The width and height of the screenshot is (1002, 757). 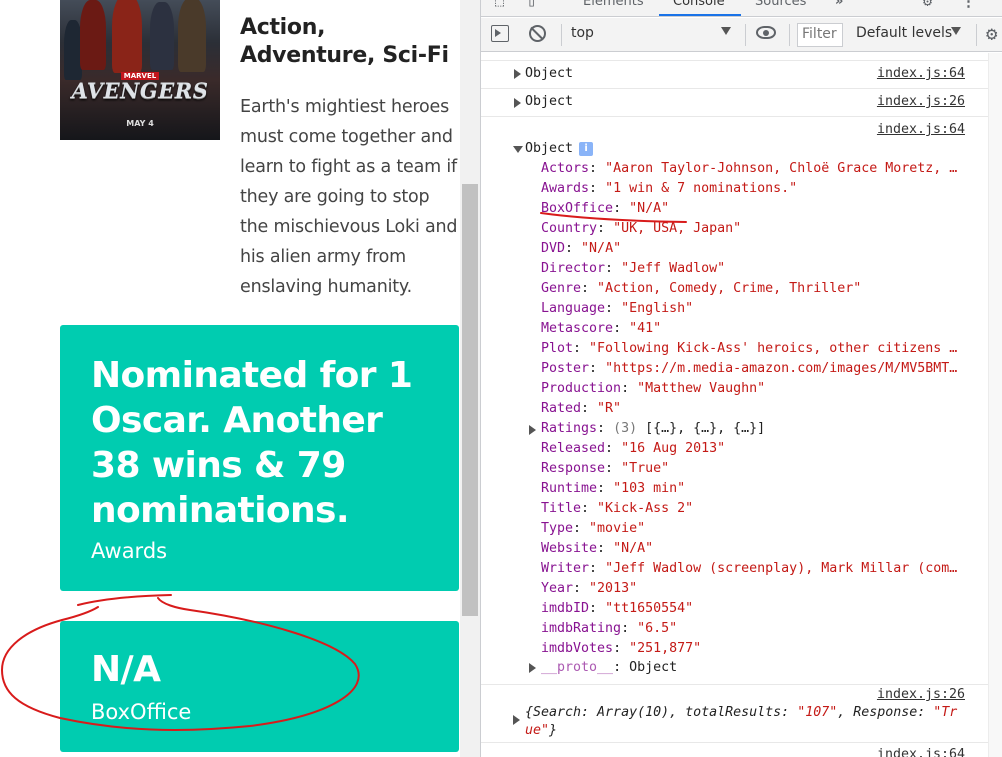 What do you see at coordinates (756, 548) in the screenshot?
I see `object-property: Website: "N/A"` at bounding box center [756, 548].